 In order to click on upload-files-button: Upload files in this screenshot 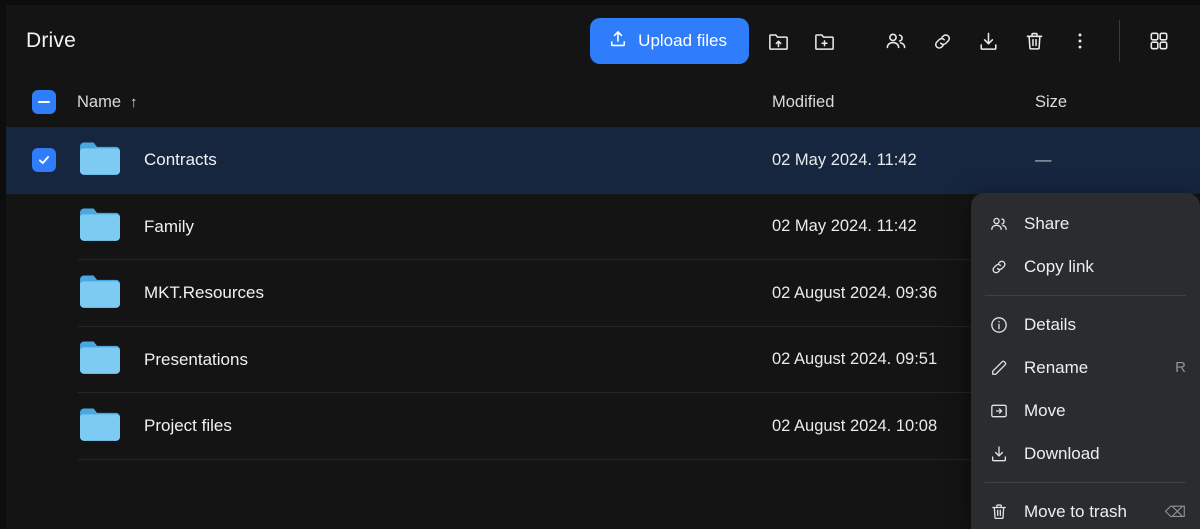, I will do `click(669, 41)`.